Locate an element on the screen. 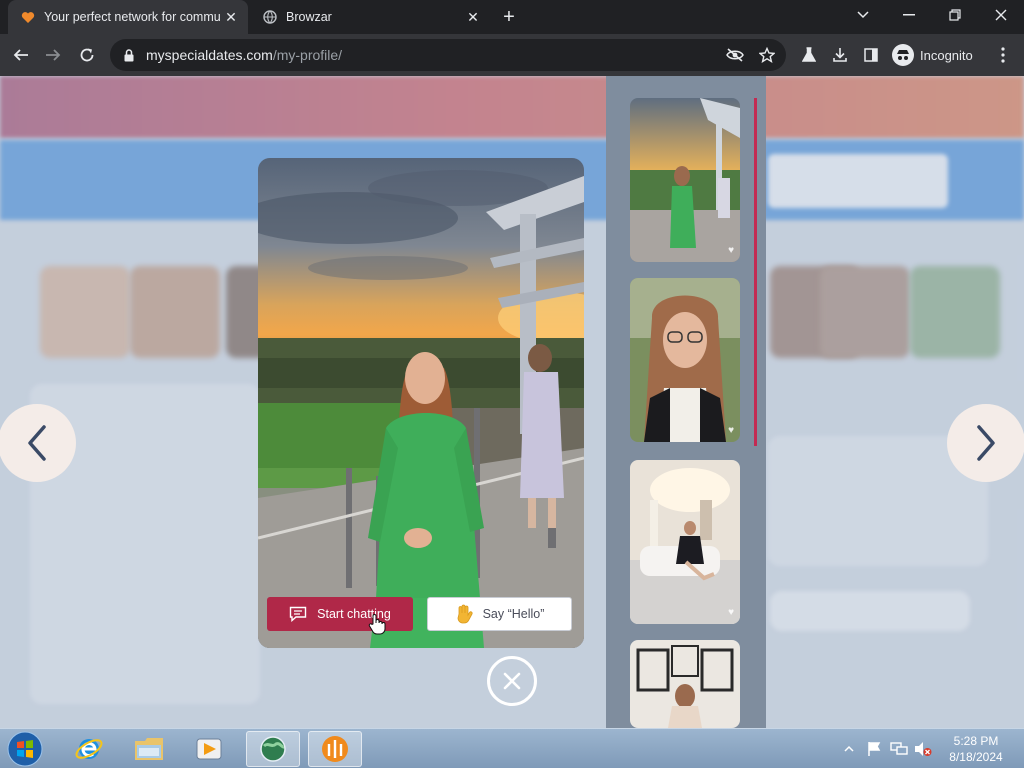  taskbar-browzar is located at coordinates (335, 749).